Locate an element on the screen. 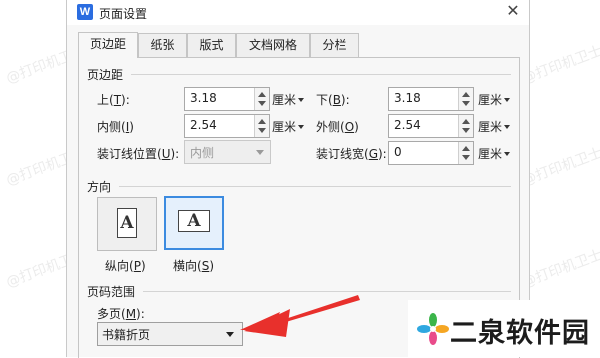 The height and width of the screenshot is (358, 600). tab-margins: 页边距 is located at coordinates (108, 45).